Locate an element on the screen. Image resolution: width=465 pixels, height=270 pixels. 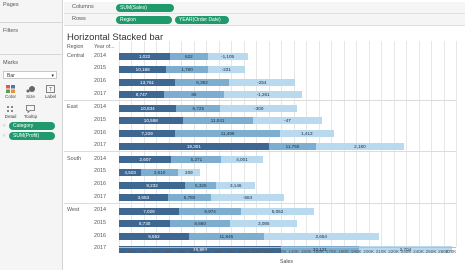
year-order-date-pill: YEAR(Order Date) is located at coordinates (202, 19).